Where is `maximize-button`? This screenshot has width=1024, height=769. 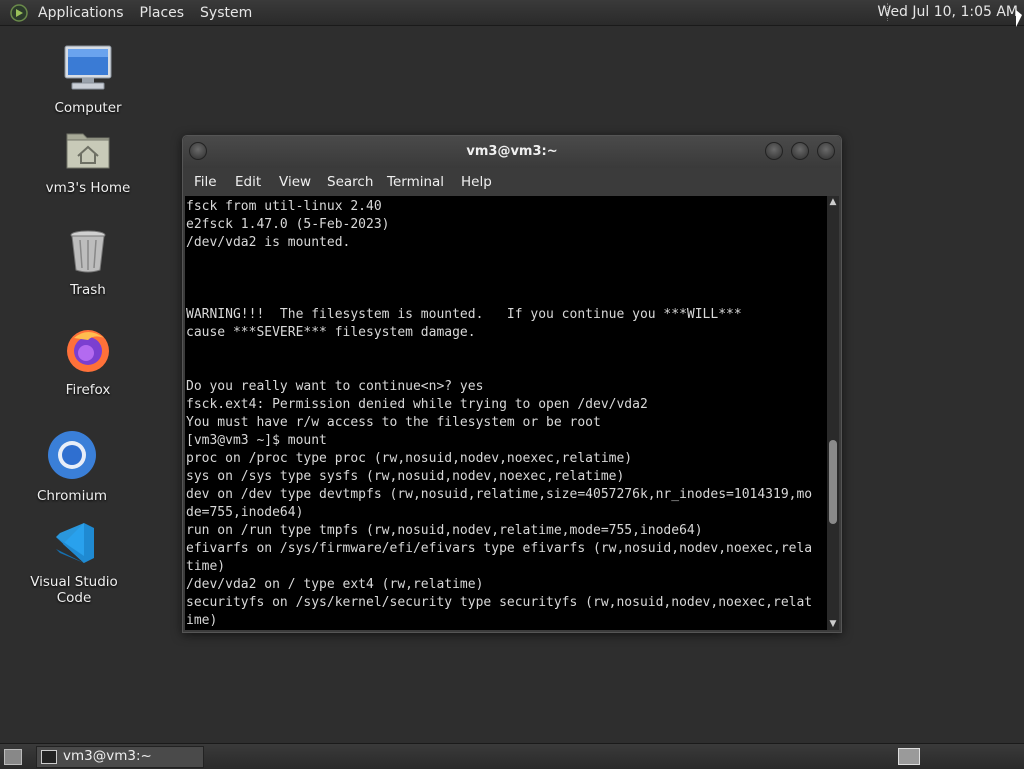 maximize-button is located at coordinates (800, 151).